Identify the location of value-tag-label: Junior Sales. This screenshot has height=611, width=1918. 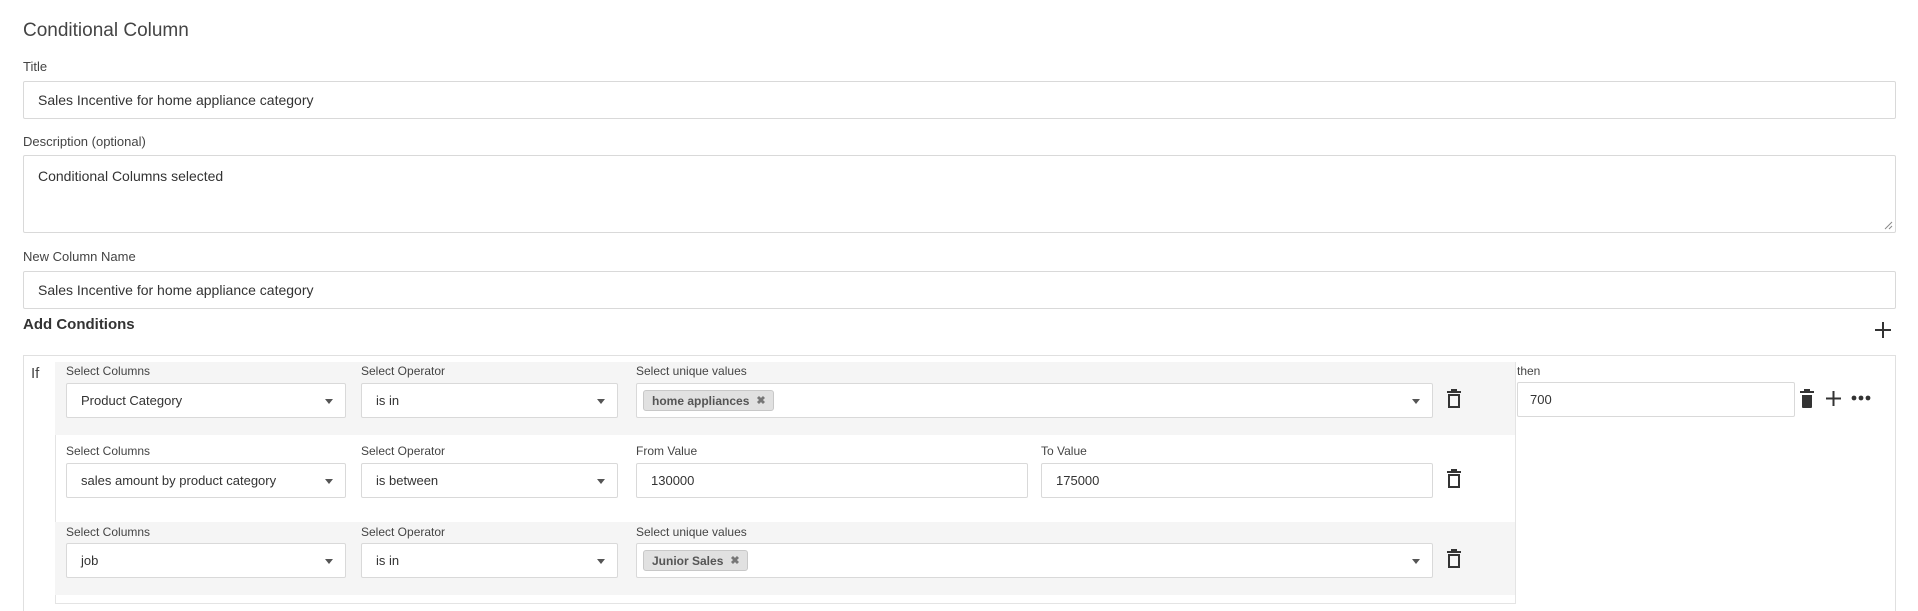
(688, 560).